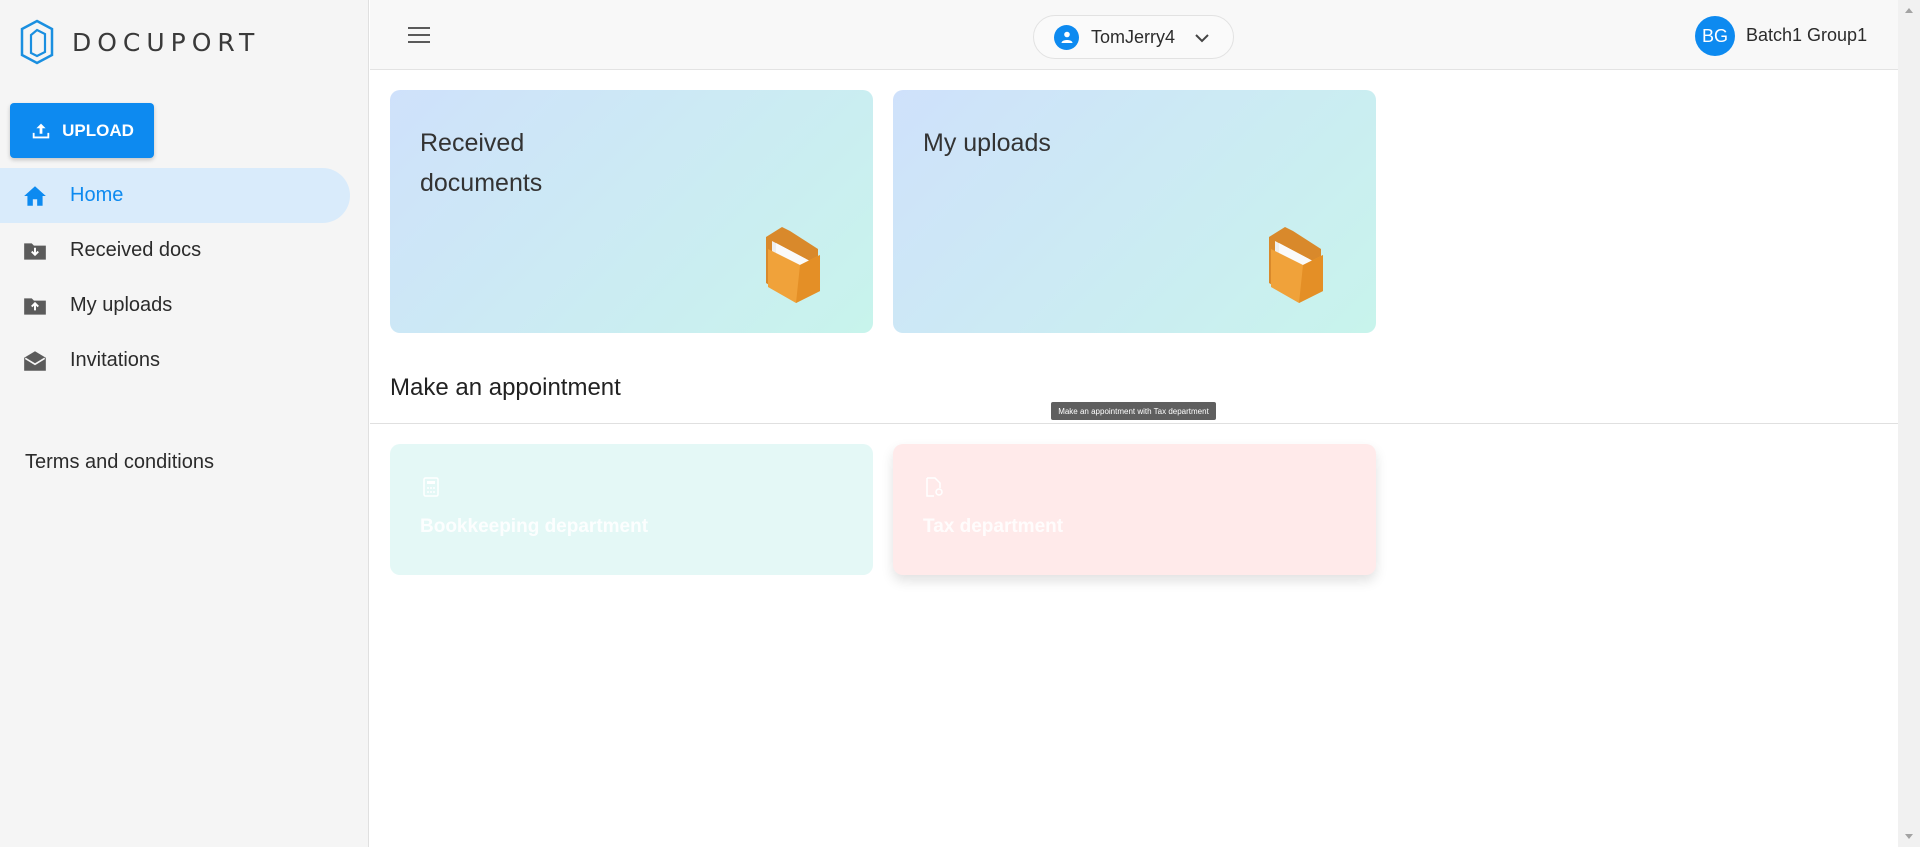 This screenshot has height=847, width=1920. I want to click on department-name: Bookkeeping department, so click(534, 526).